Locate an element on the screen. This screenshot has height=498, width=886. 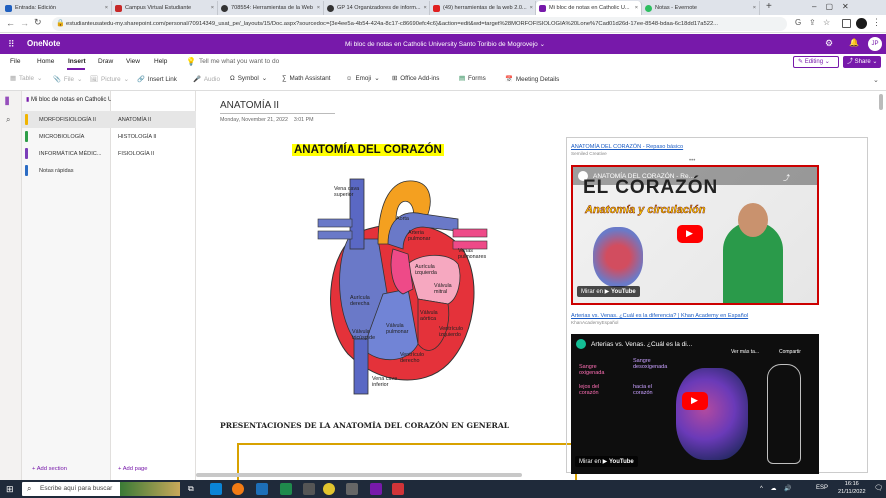
browser-tab-active: Mi bloc de notas en Catholic U... × is located at coordinates (589, 8).